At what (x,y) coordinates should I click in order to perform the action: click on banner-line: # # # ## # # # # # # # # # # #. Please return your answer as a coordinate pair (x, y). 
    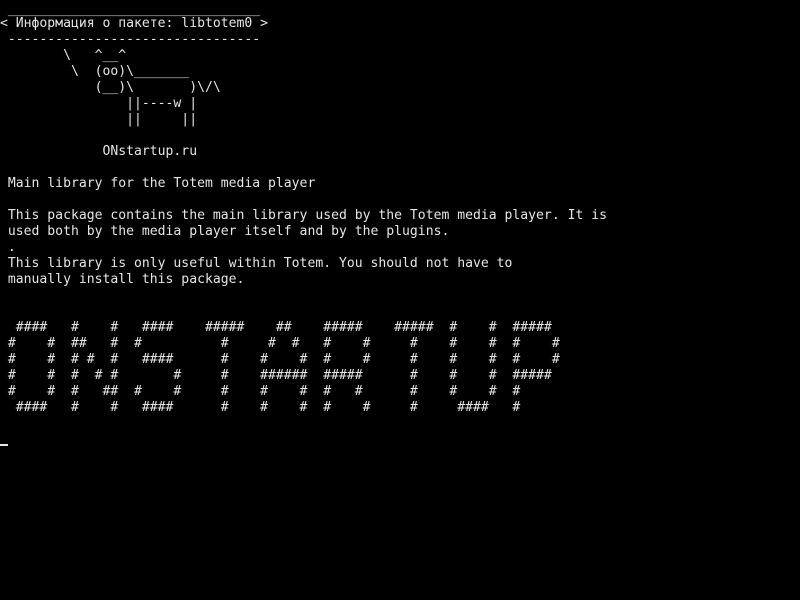
    Looking at the image, I should click on (260, 391).